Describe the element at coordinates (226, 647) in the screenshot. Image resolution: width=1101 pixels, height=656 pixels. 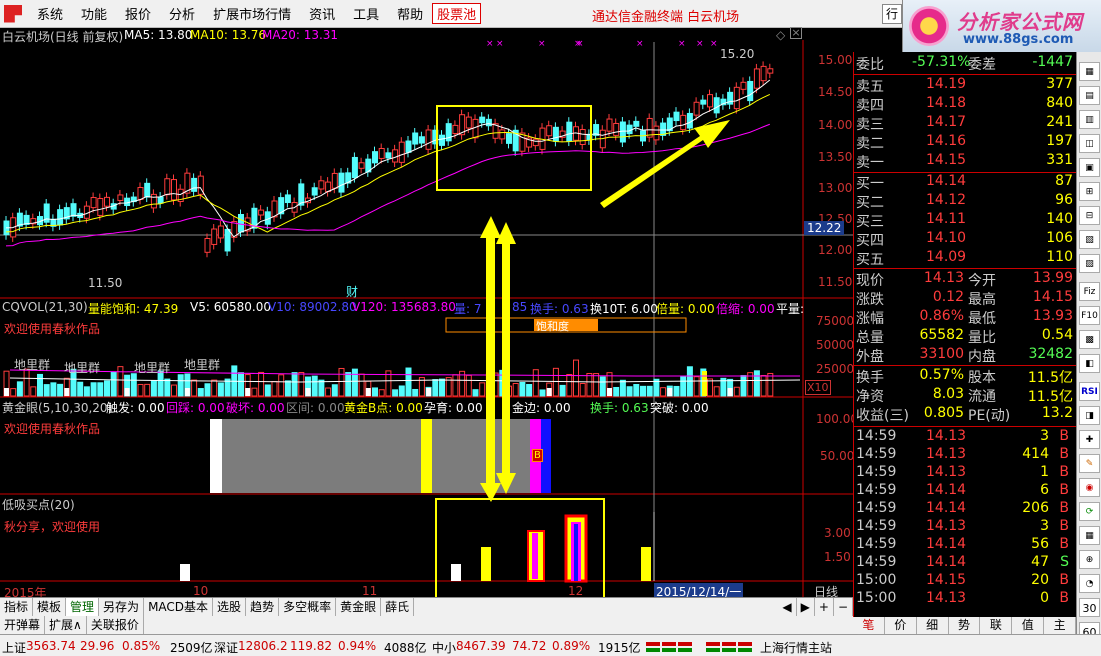
I see `sz-index-label: 深证` at that location.